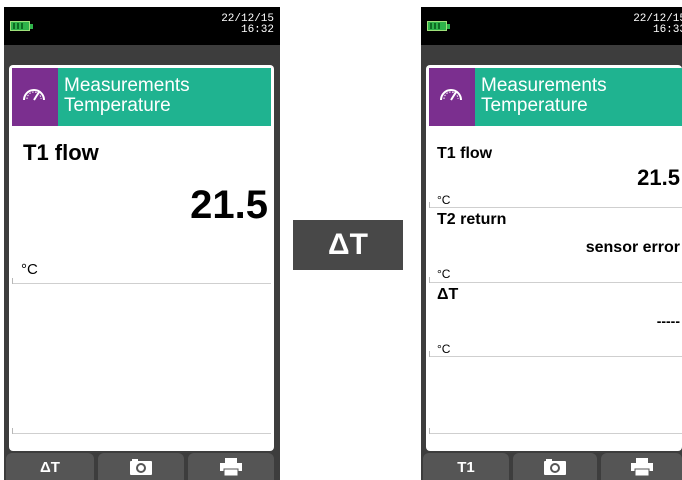 This screenshot has width=682, height=480. What do you see at coordinates (50, 466) in the screenshot?
I see `delta-t-button: ΔT` at bounding box center [50, 466].